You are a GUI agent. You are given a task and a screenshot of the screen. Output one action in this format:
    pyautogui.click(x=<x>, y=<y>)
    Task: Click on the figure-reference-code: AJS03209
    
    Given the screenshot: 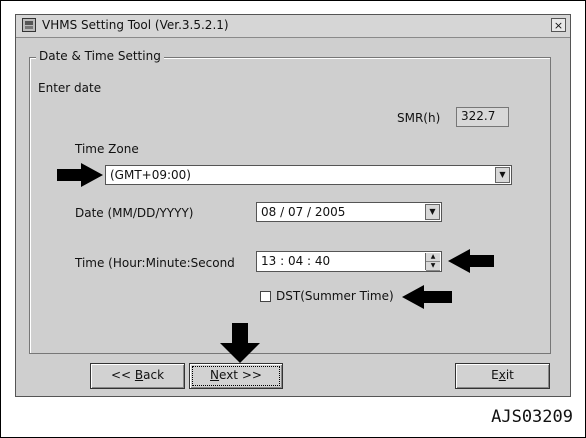 What is the action you would take?
    pyautogui.click(x=532, y=417)
    